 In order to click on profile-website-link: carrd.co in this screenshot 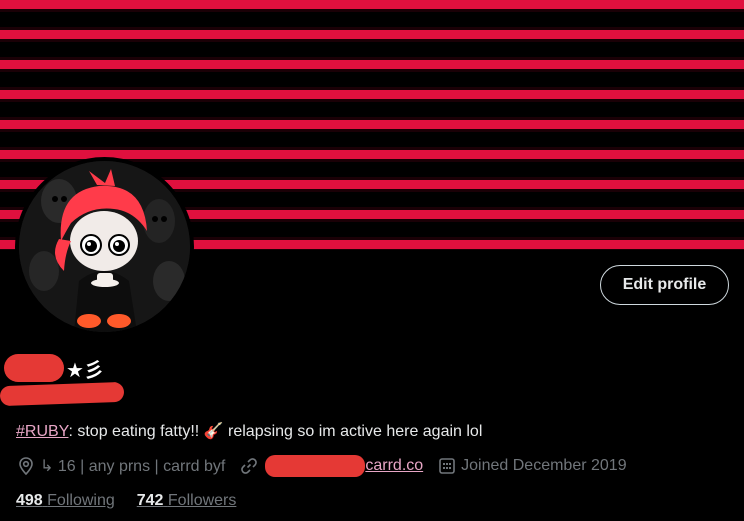, I will do `click(343, 466)`.